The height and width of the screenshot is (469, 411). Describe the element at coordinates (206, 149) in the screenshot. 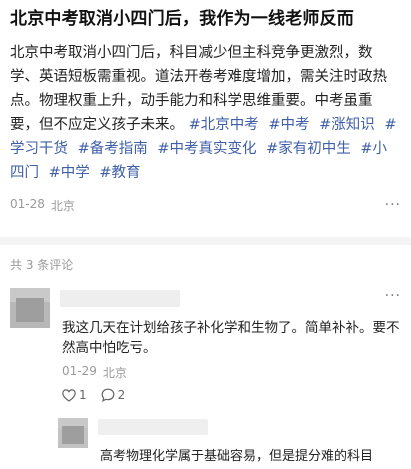

I see `hashtag: #中考真实变化` at that location.